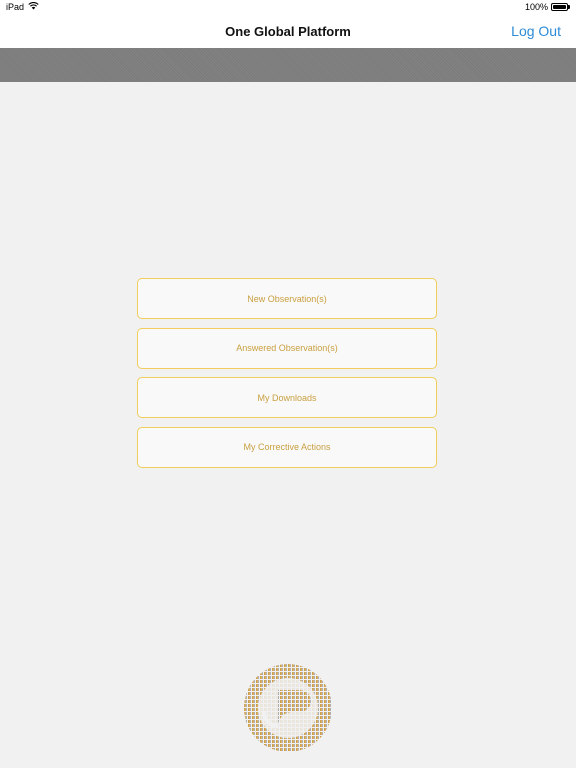 Image resolution: width=576 pixels, height=768 pixels. I want to click on page-title: One Global Platform, so click(288, 31).